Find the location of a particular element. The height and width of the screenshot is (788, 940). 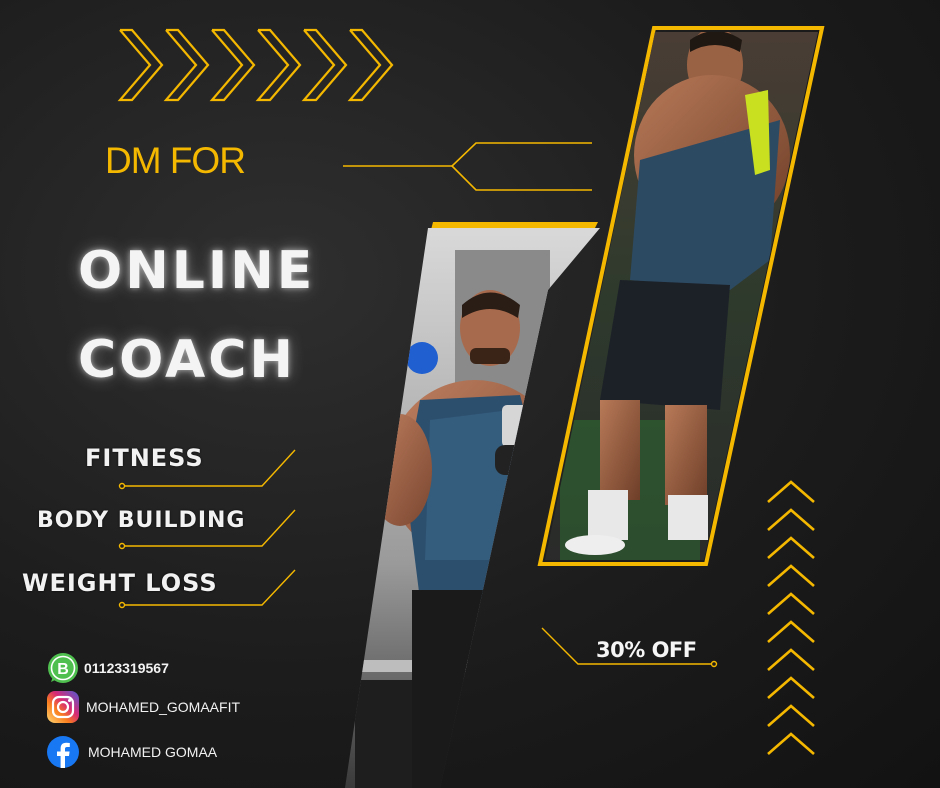

instagram-handle: MOHAMED_GOMAAFIT is located at coordinates (163, 707).